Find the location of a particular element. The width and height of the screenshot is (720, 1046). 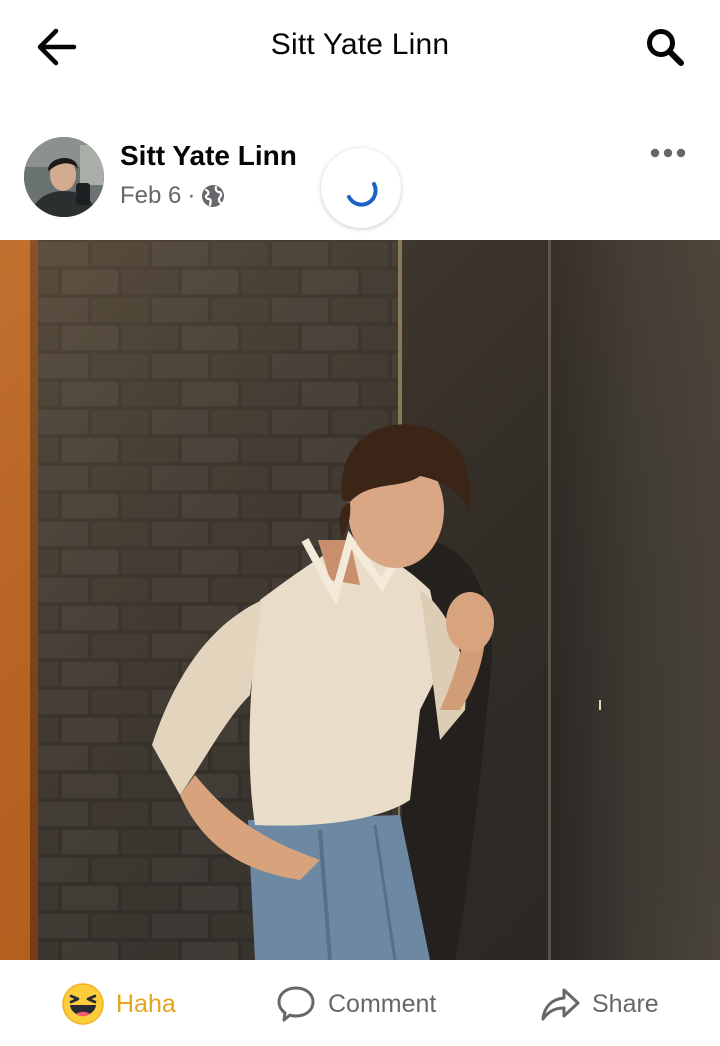

more-options-button is located at coordinates (668, 153).